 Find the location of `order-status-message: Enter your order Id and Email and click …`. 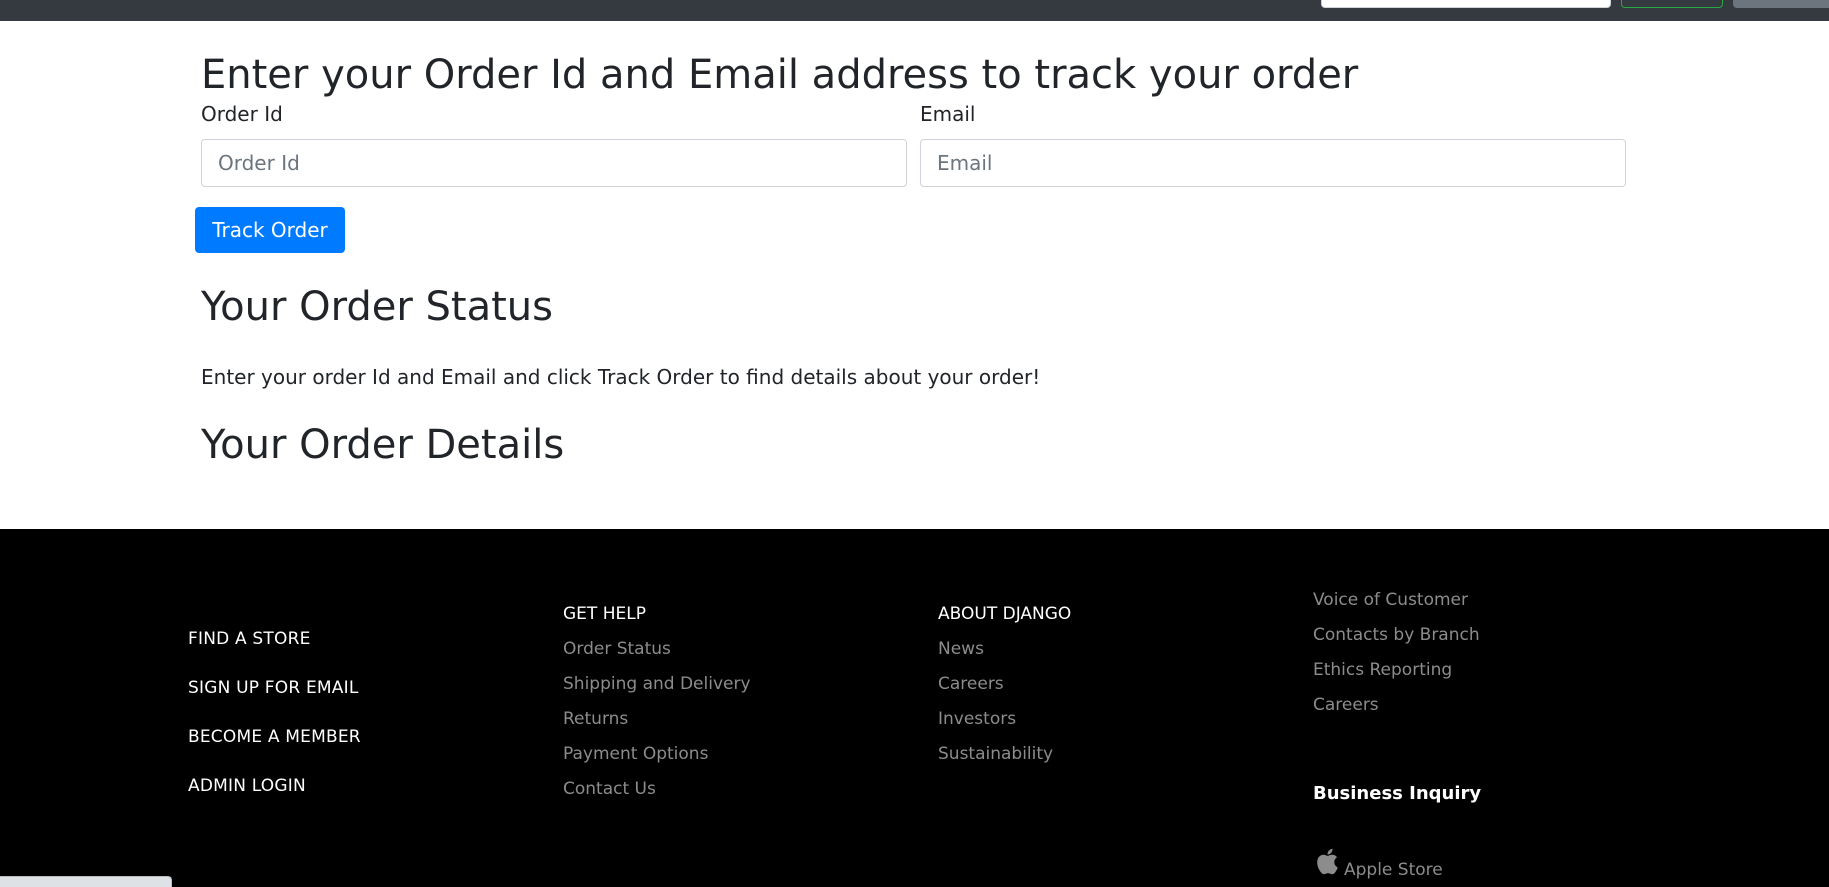

order-status-message: Enter your order Id and Email and click … is located at coordinates (621, 377).